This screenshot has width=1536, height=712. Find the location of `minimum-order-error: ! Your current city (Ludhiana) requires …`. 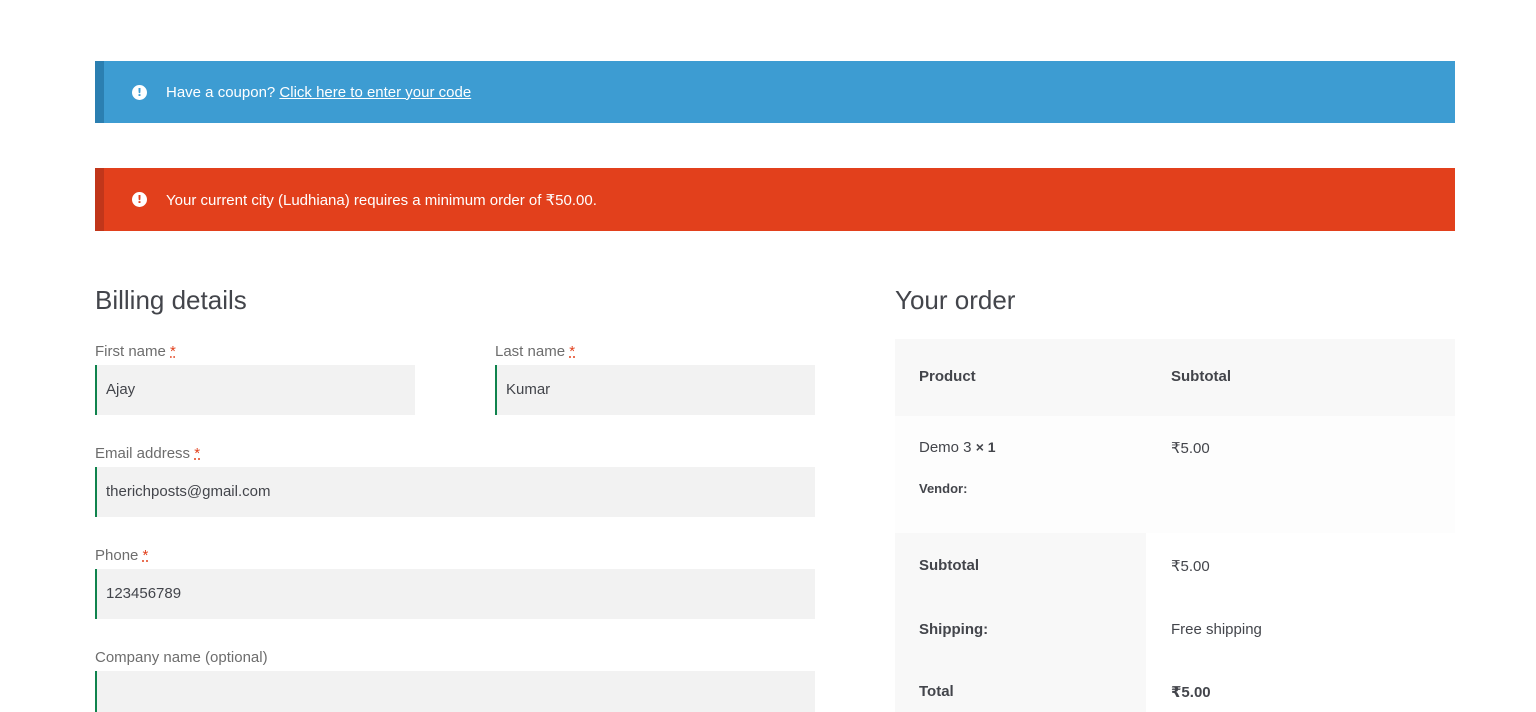

minimum-order-error: ! Your current city (Ludhiana) requires … is located at coordinates (775, 199).